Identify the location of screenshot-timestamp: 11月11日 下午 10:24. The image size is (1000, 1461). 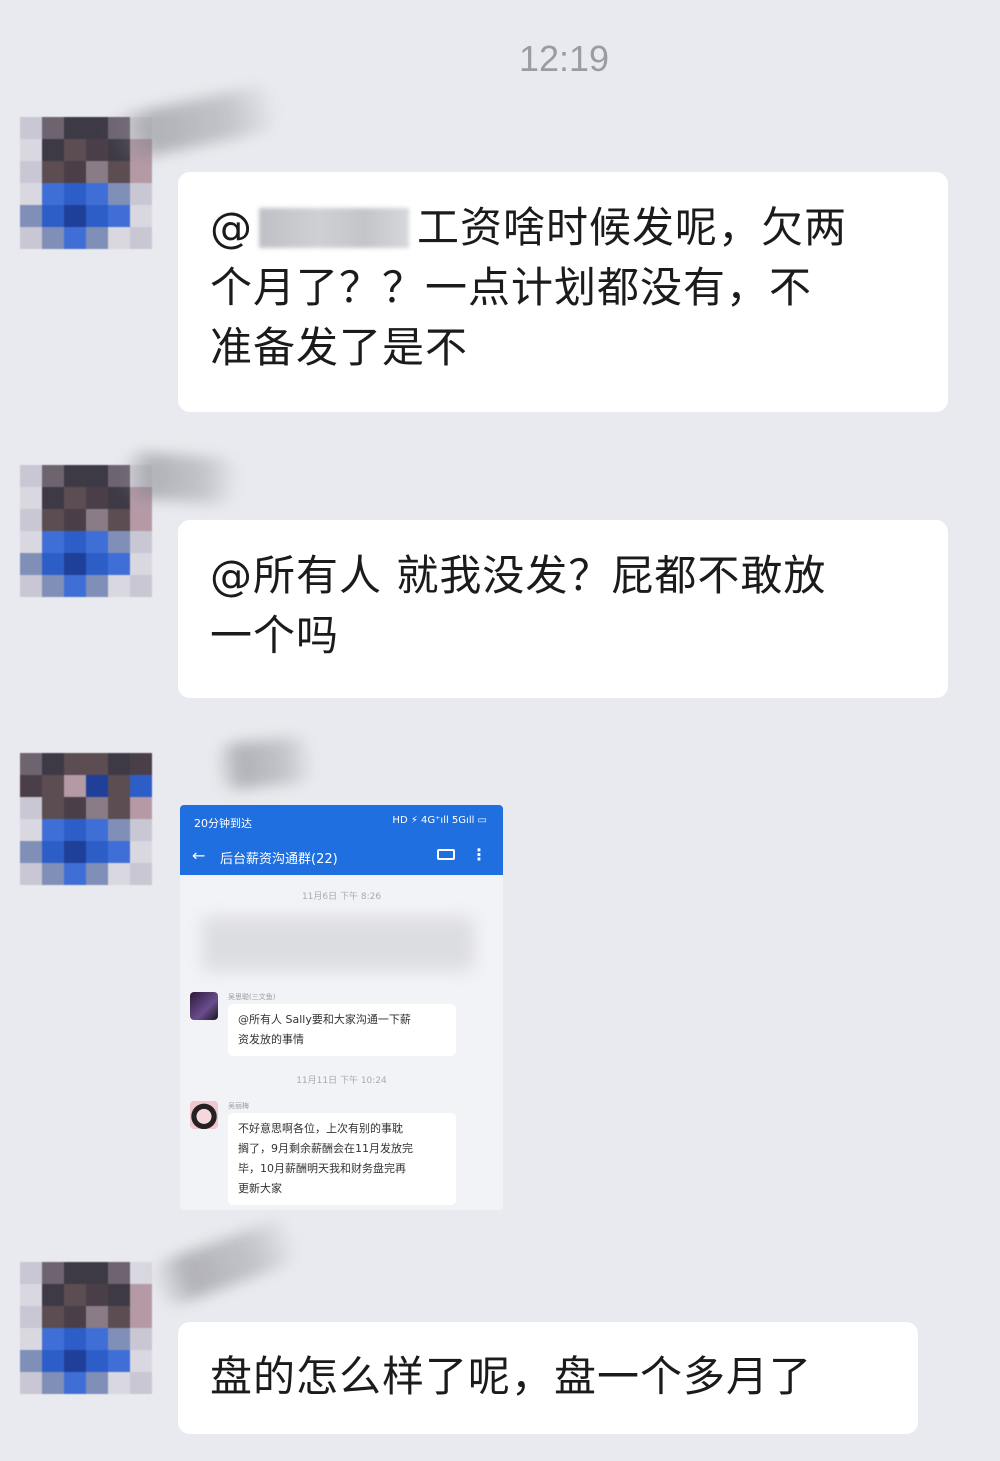
(341, 1081).